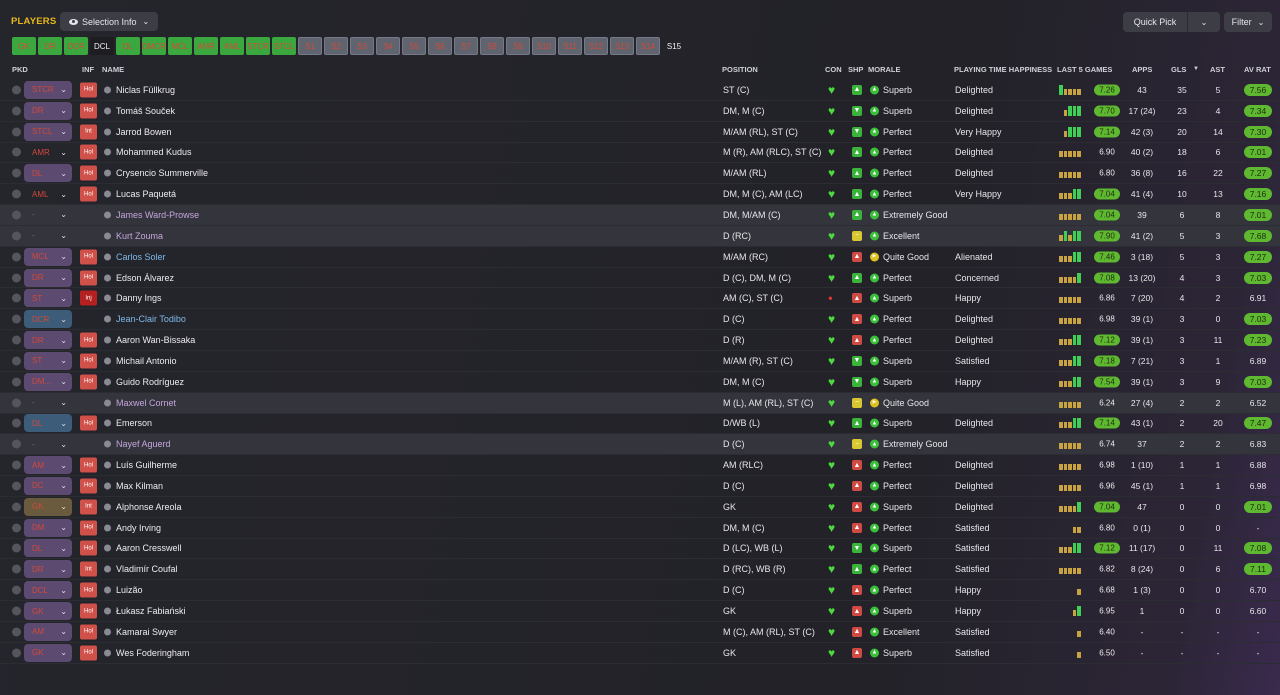 Image resolution: width=1280 pixels, height=695 pixels. Describe the element at coordinates (48, 340) in the screenshot. I see `position-picker: DR ⌄` at that location.